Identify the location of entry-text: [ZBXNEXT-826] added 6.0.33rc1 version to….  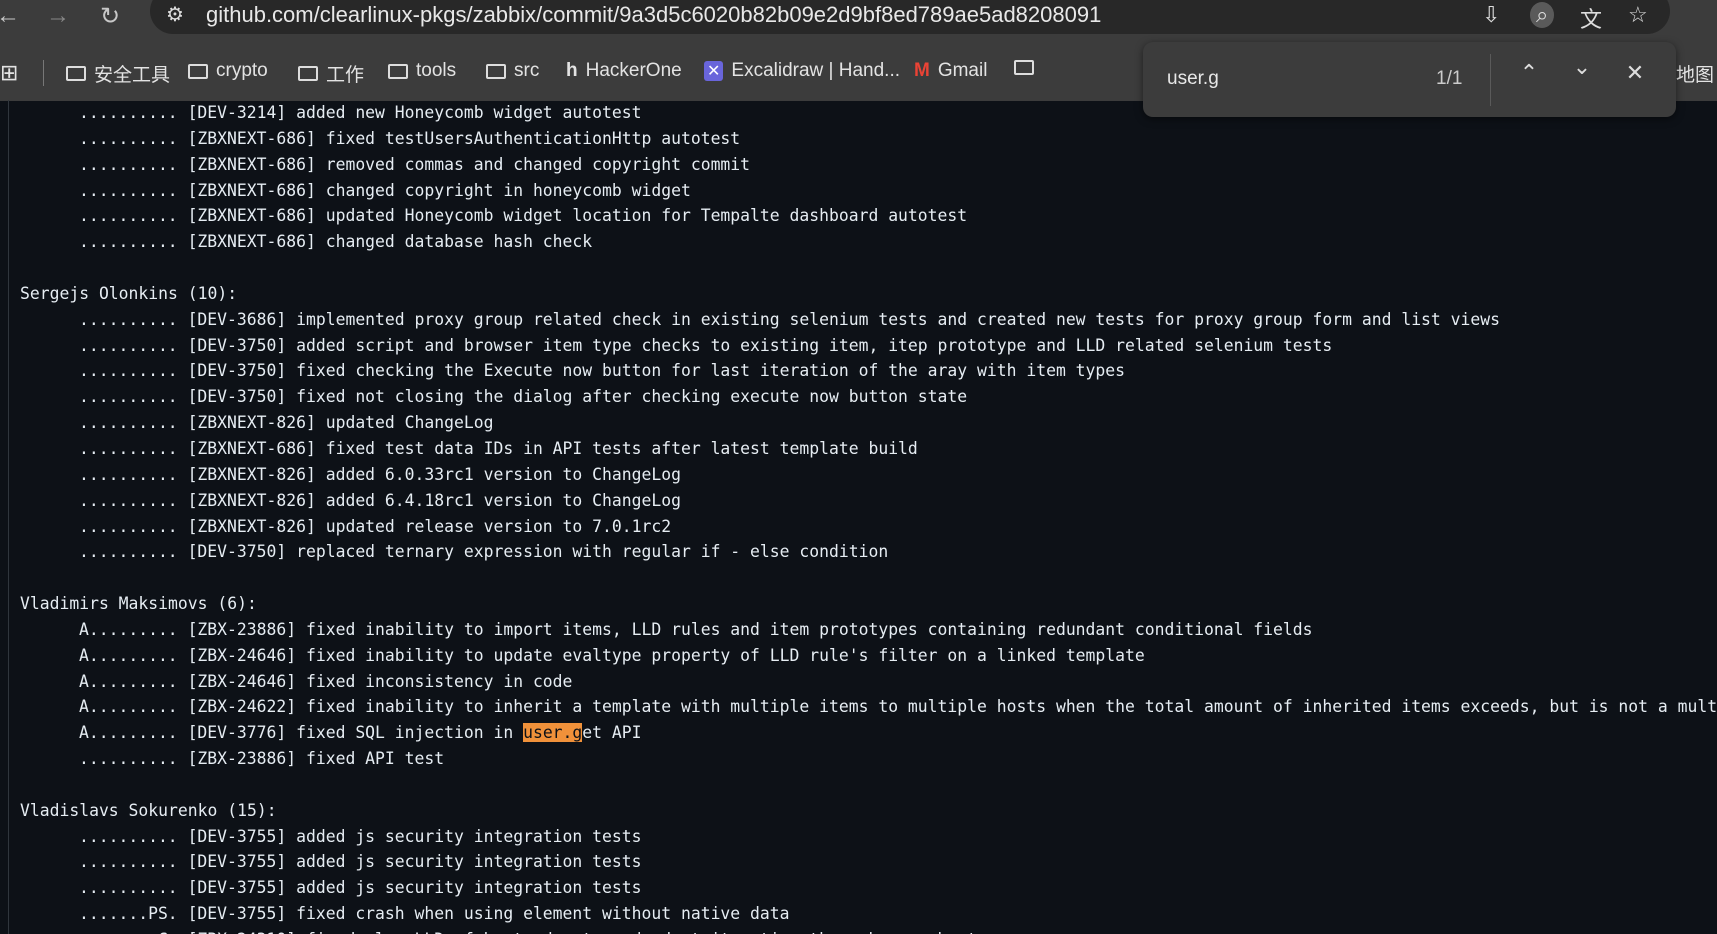
(434, 474).